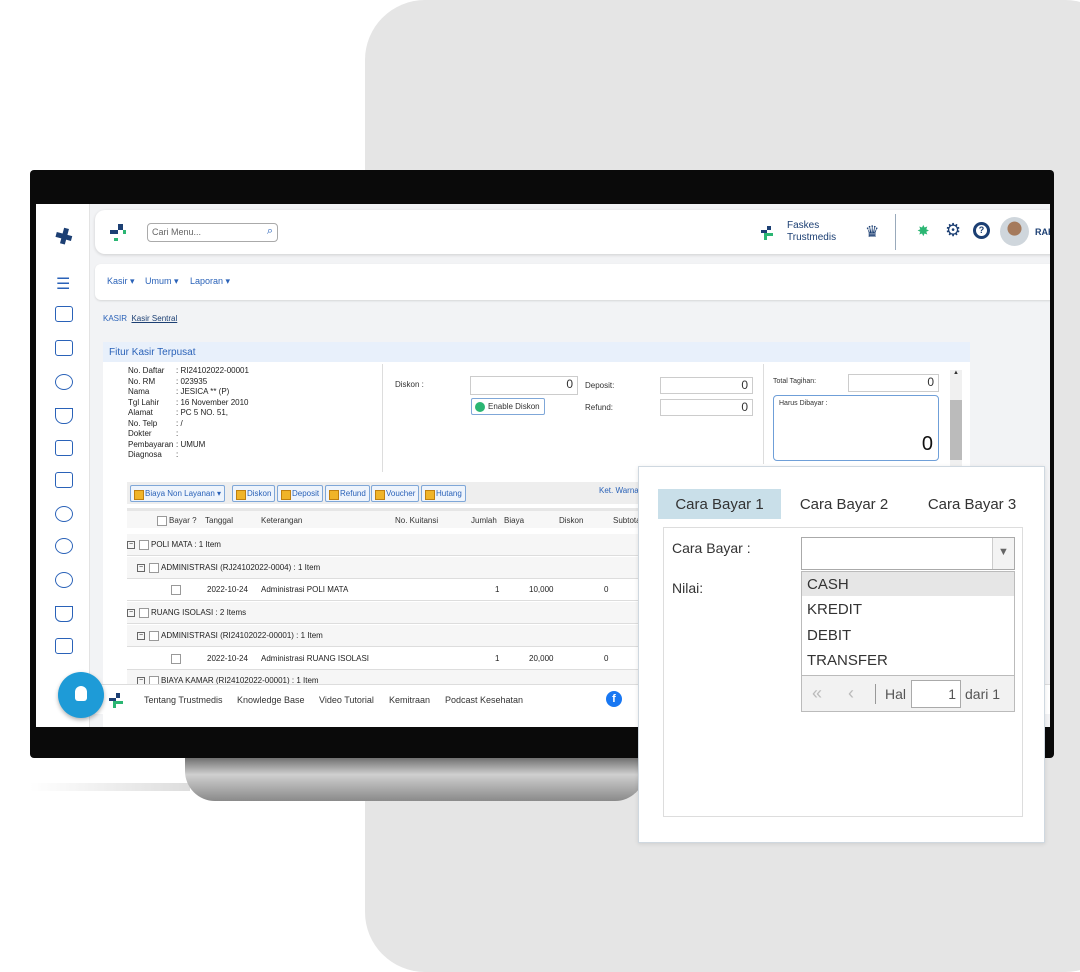 The image size is (1080, 972). I want to click on field-label: Dokter, so click(140, 433).